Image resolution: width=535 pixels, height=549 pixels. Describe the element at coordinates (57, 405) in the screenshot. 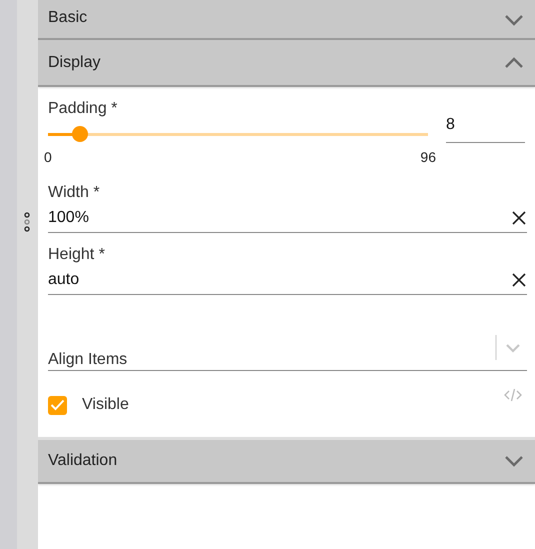

I see `checkbox` at that location.